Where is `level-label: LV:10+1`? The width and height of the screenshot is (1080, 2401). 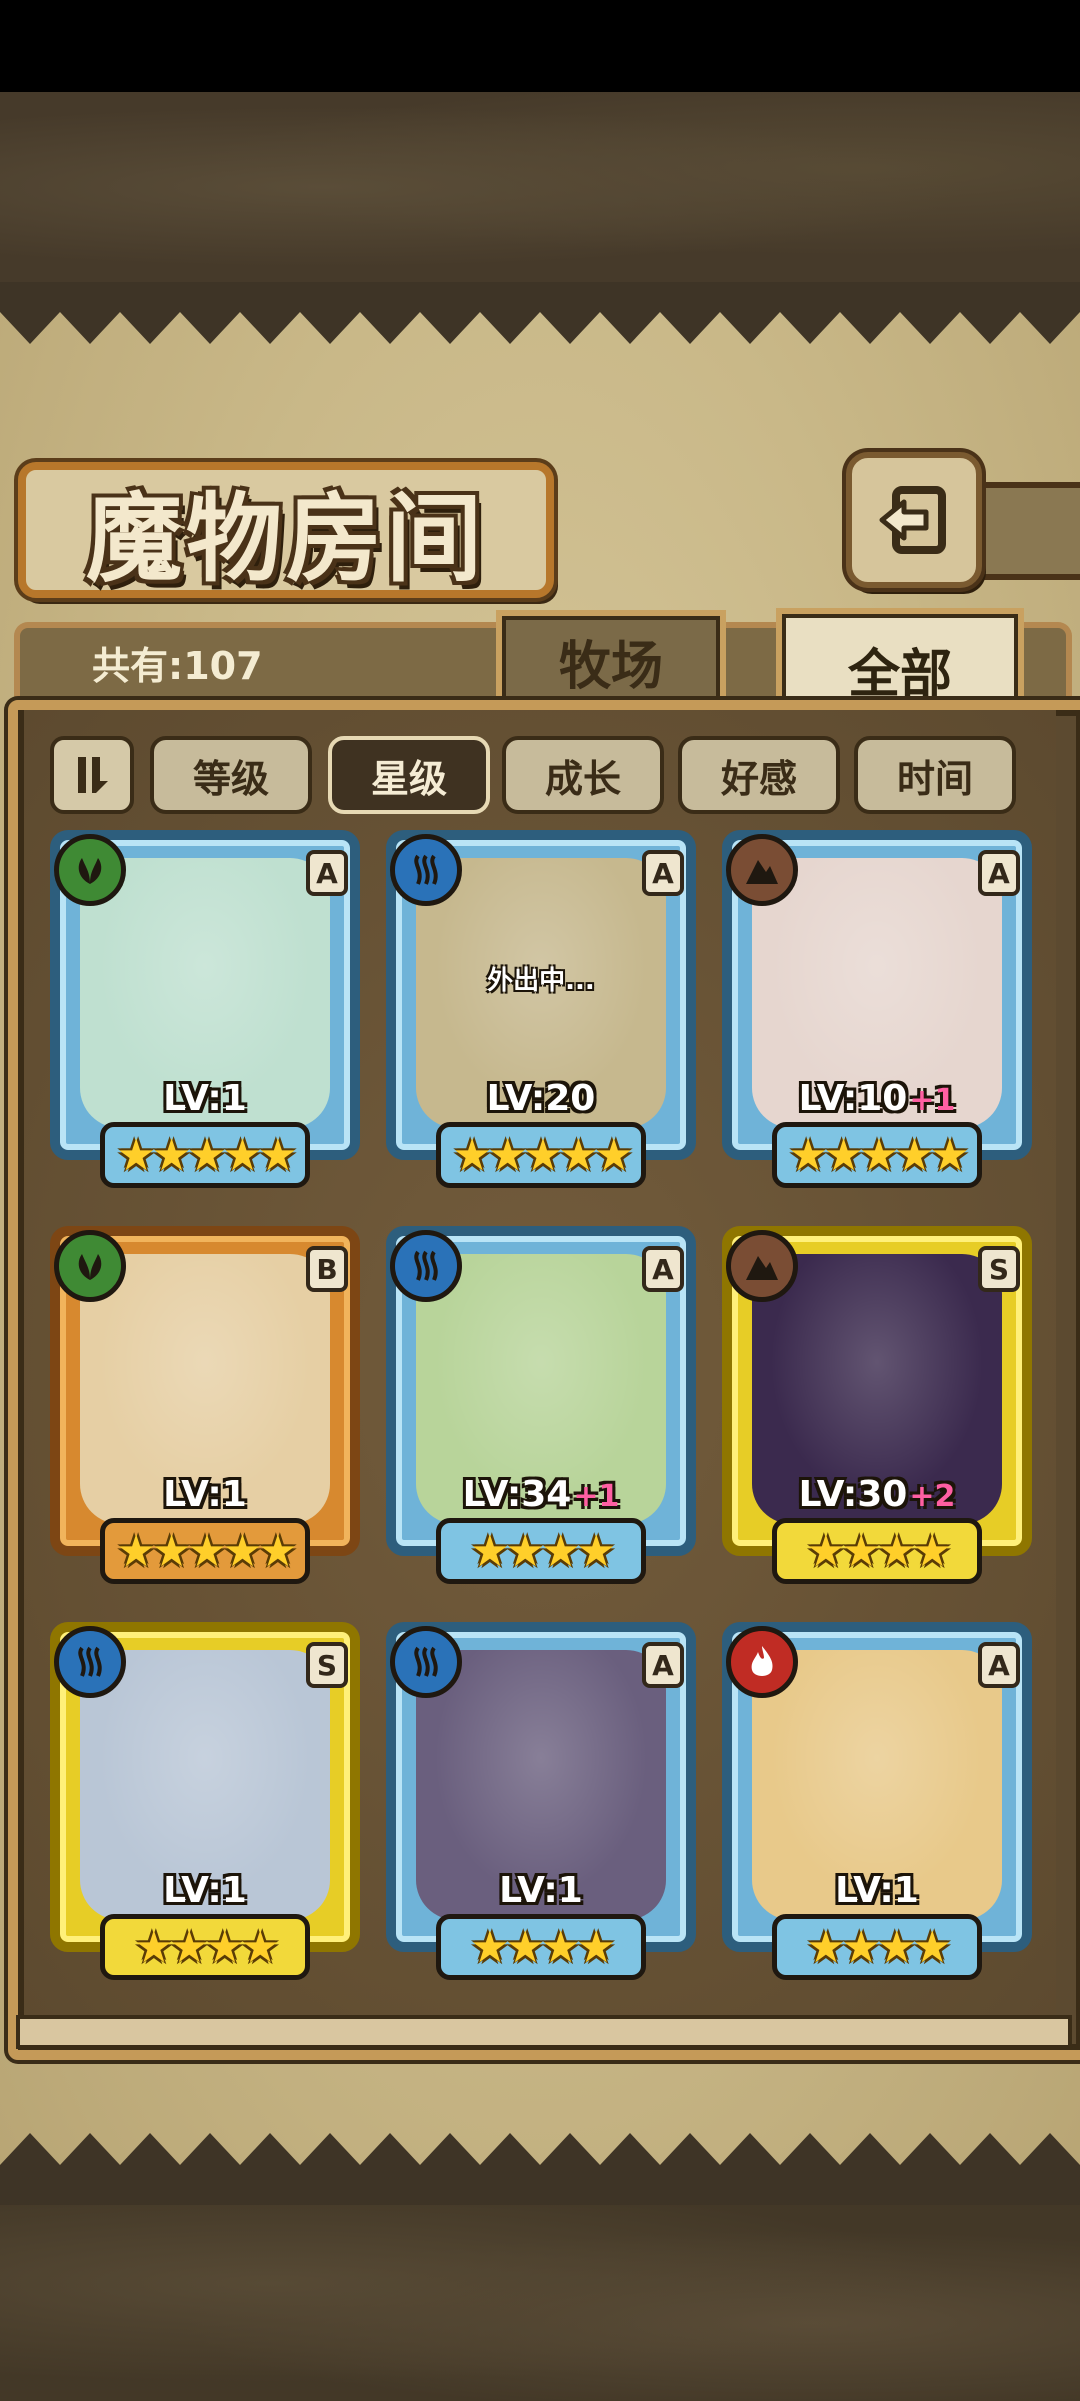 level-label: LV:10+1 is located at coordinates (877, 1103).